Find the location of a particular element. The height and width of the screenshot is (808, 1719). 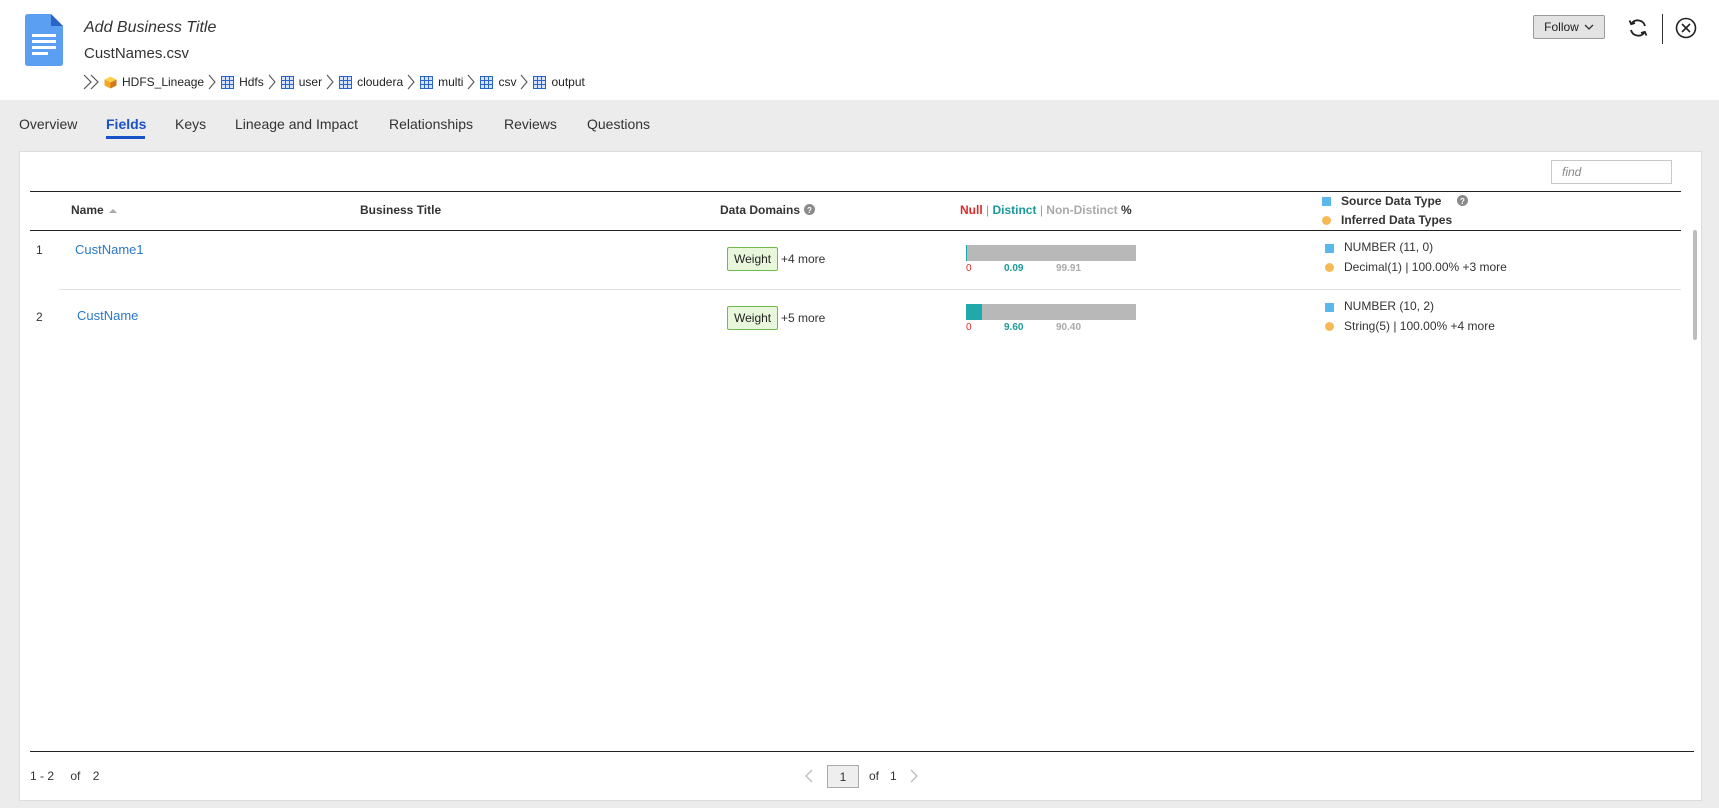

breadcrumb-item-multi: multi is located at coordinates (441, 82).